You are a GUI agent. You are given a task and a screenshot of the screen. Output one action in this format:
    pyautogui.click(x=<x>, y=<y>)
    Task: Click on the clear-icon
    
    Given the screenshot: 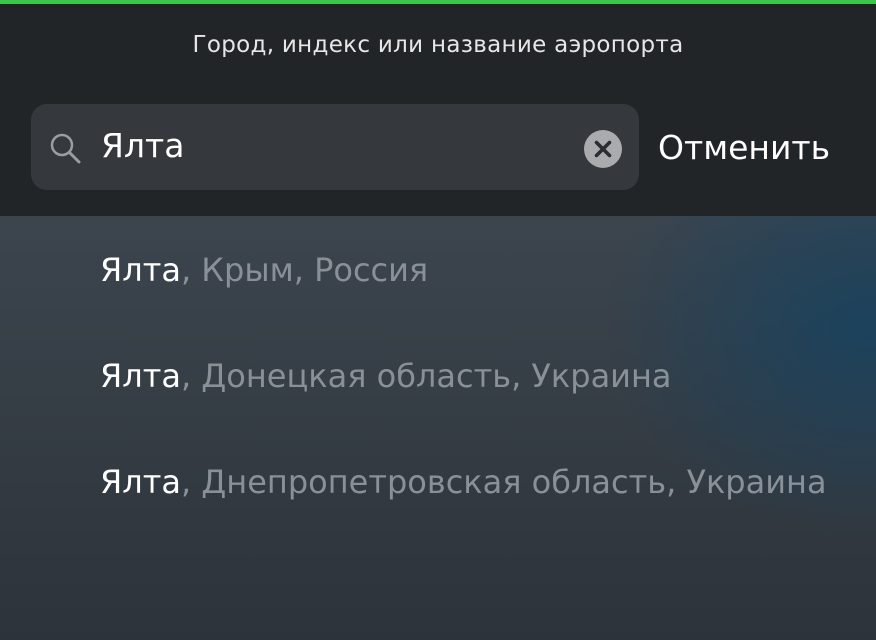 What is the action you would take?
    pyautogui.click(x=603, y=149)
    